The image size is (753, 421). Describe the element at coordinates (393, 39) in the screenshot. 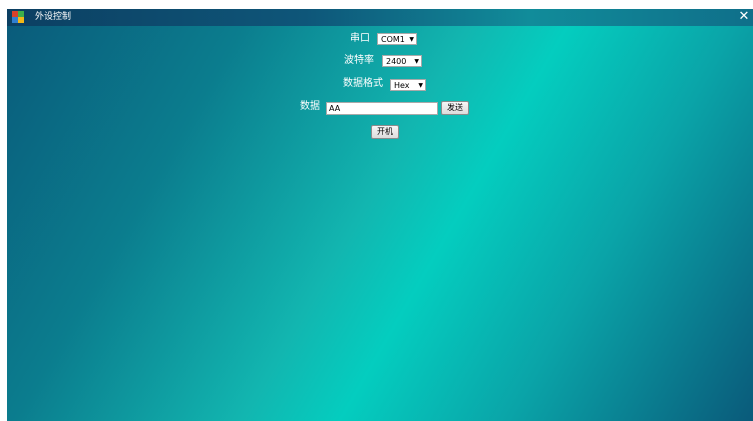

I see `serial-port-value: COM1` at that location.